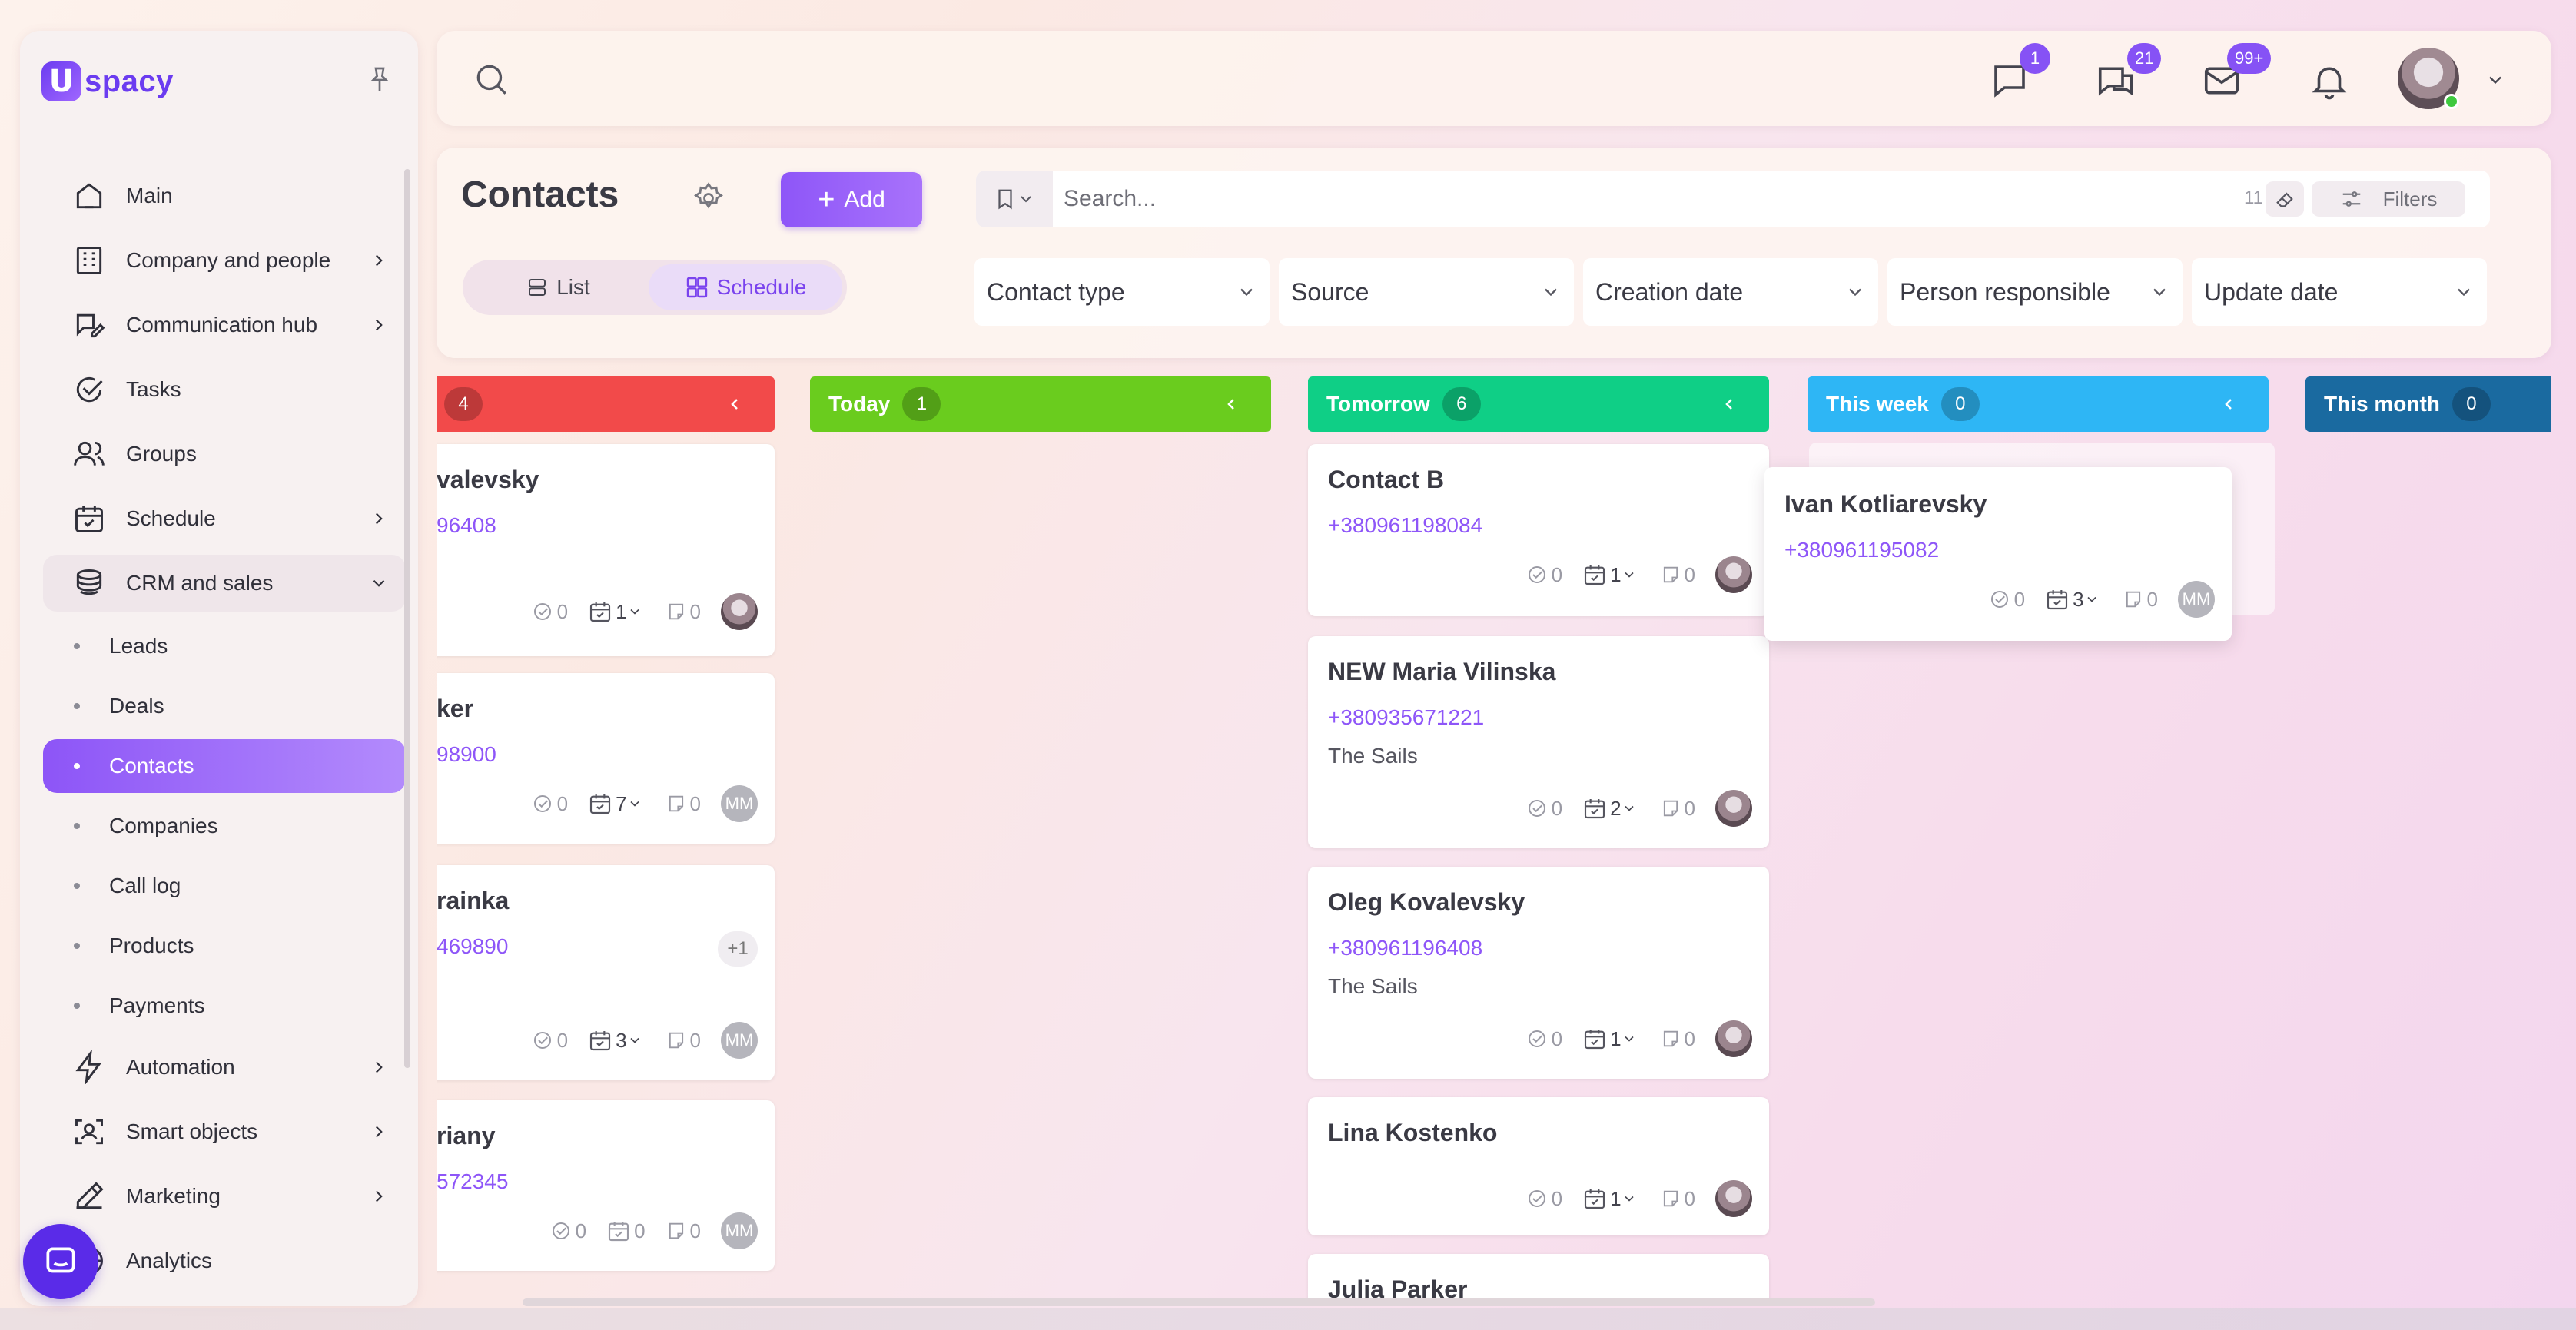 This screenshot has width=2576, height=1330. I want to click on contact-card: Lina Kostenko 0 1 0, so click(1538, 1166).